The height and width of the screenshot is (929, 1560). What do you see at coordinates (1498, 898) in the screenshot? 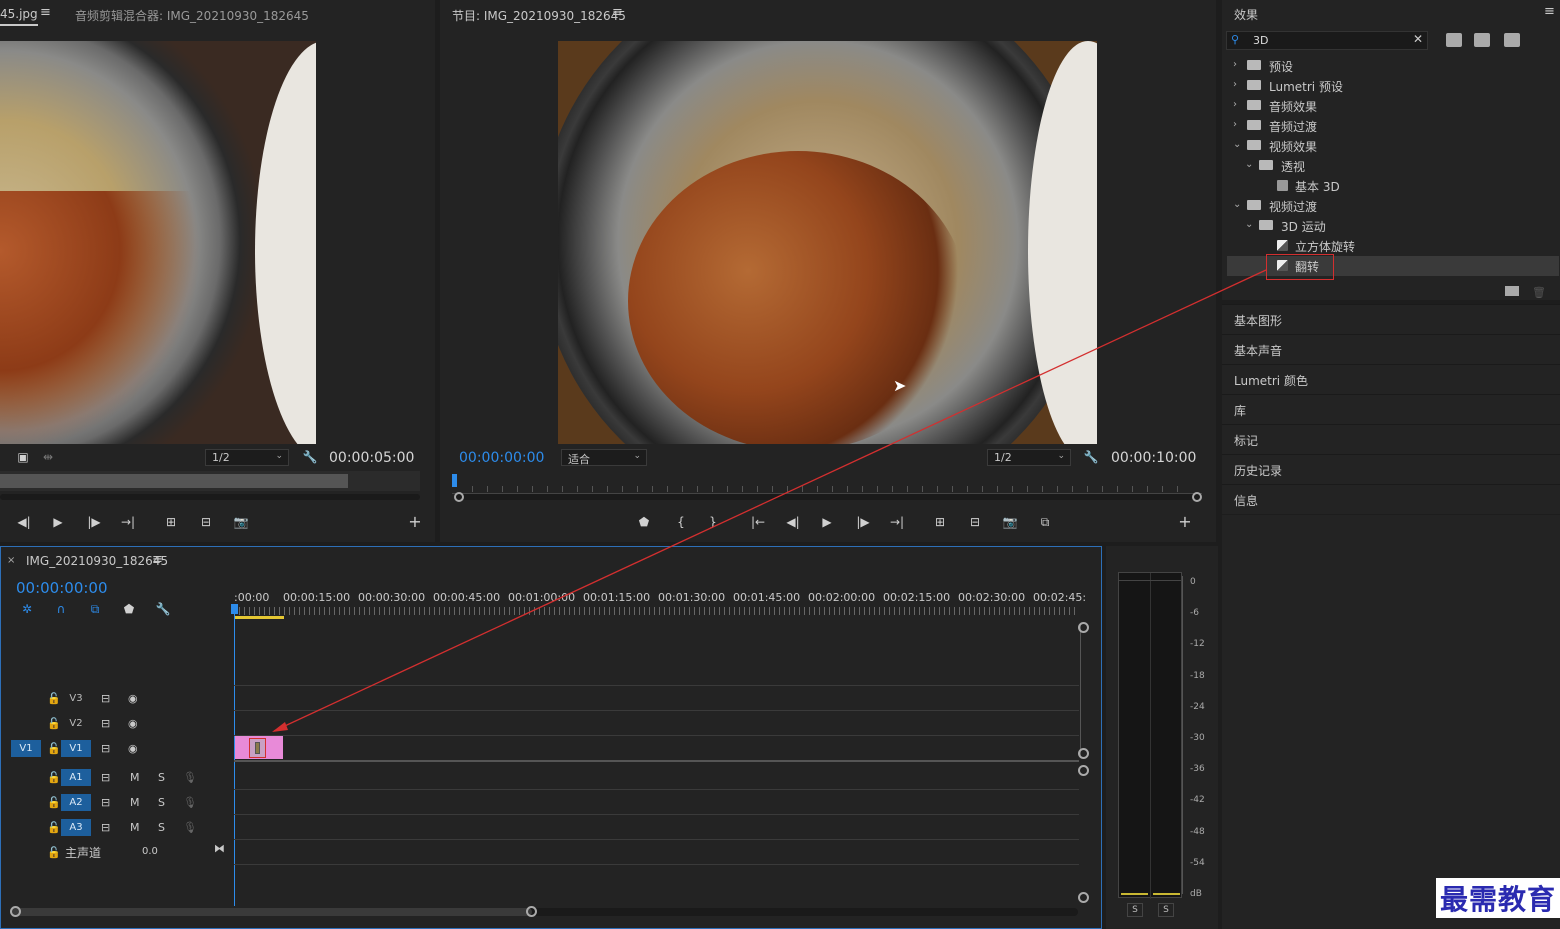
I see `watermark-logo: 最需教育` at bounding box center [1498, 898].